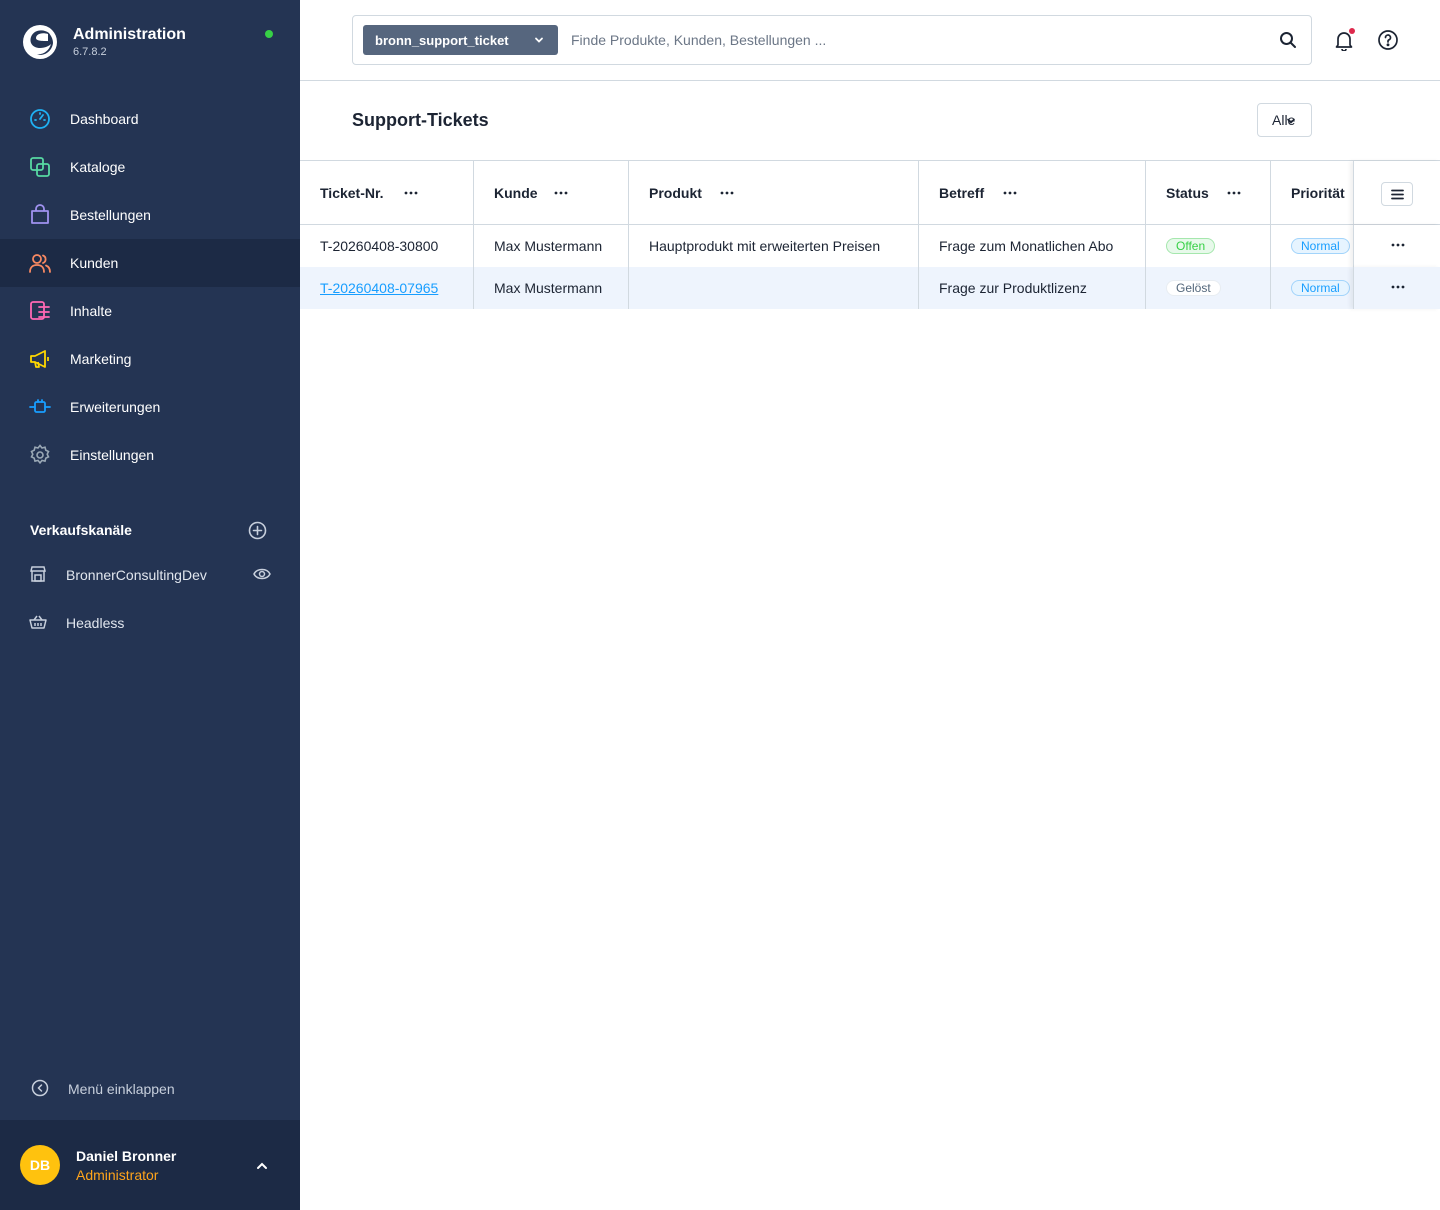 Image resolution: width=1440 pixels, height=1210 pixels. I want to click on nav-item-settings: Einstellungen, so click(150, 455).